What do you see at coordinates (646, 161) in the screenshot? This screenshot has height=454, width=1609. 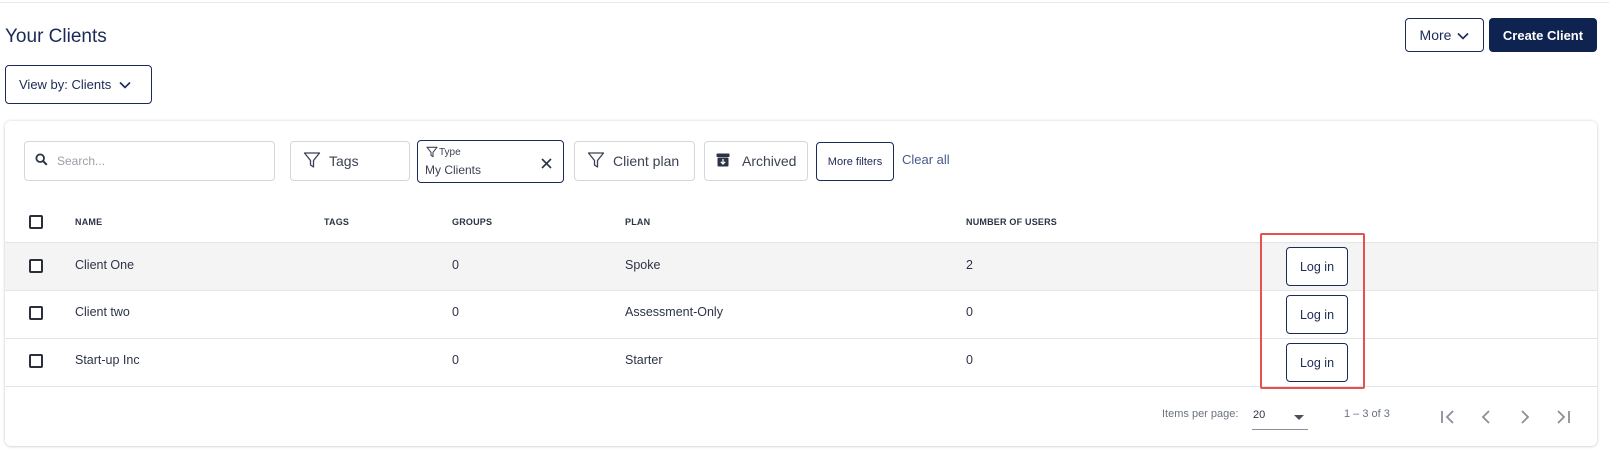 I see `client-plan-filter-label: Client plan` at bounding box center [646, 161].